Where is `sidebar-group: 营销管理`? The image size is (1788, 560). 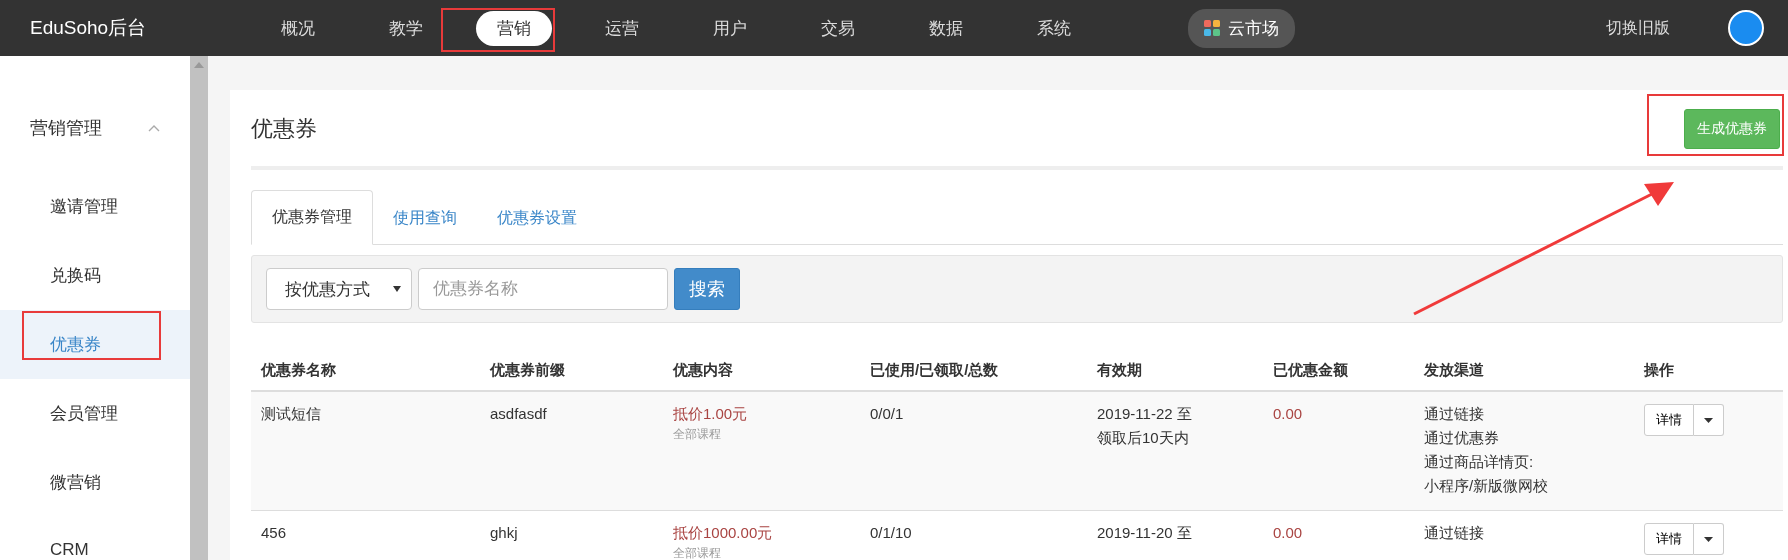
sidebar-group: 营销管理 is located at coordinates (95, 128).